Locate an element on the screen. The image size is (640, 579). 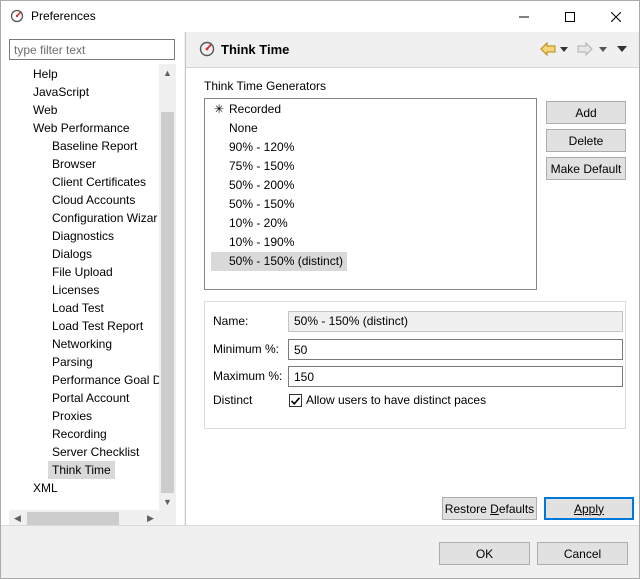
tree-item: Load Test is located at coordinates (78, 308).